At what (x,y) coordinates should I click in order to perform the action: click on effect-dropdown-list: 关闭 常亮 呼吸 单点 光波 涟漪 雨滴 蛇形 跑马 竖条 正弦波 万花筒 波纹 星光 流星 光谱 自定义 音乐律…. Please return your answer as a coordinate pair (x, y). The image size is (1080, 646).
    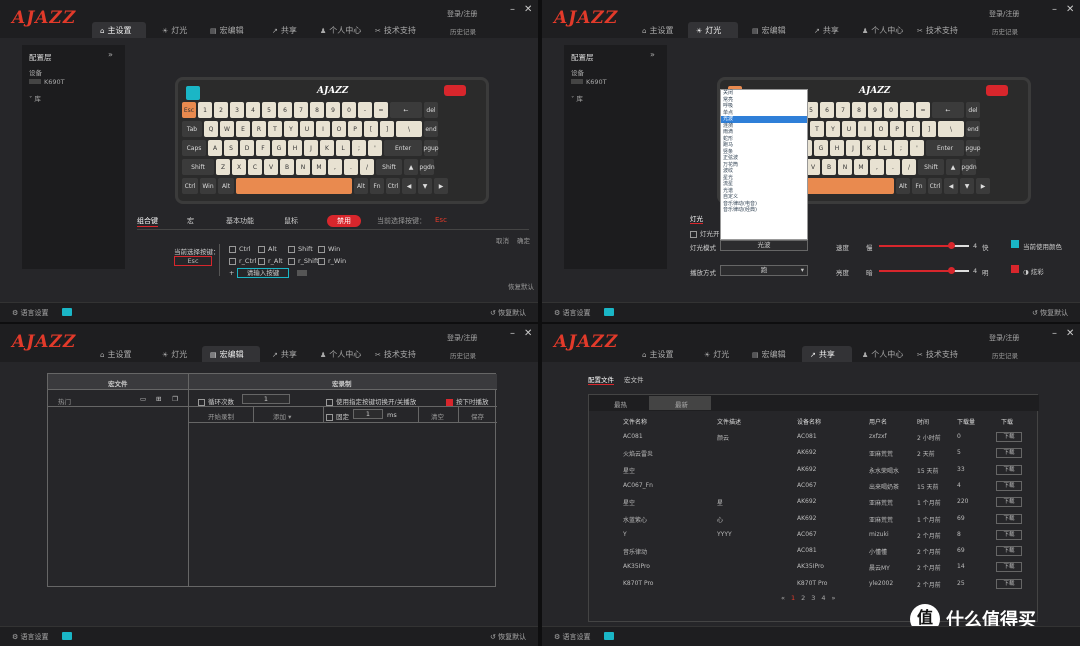
    Looking at the image, I should click on (764, 164).